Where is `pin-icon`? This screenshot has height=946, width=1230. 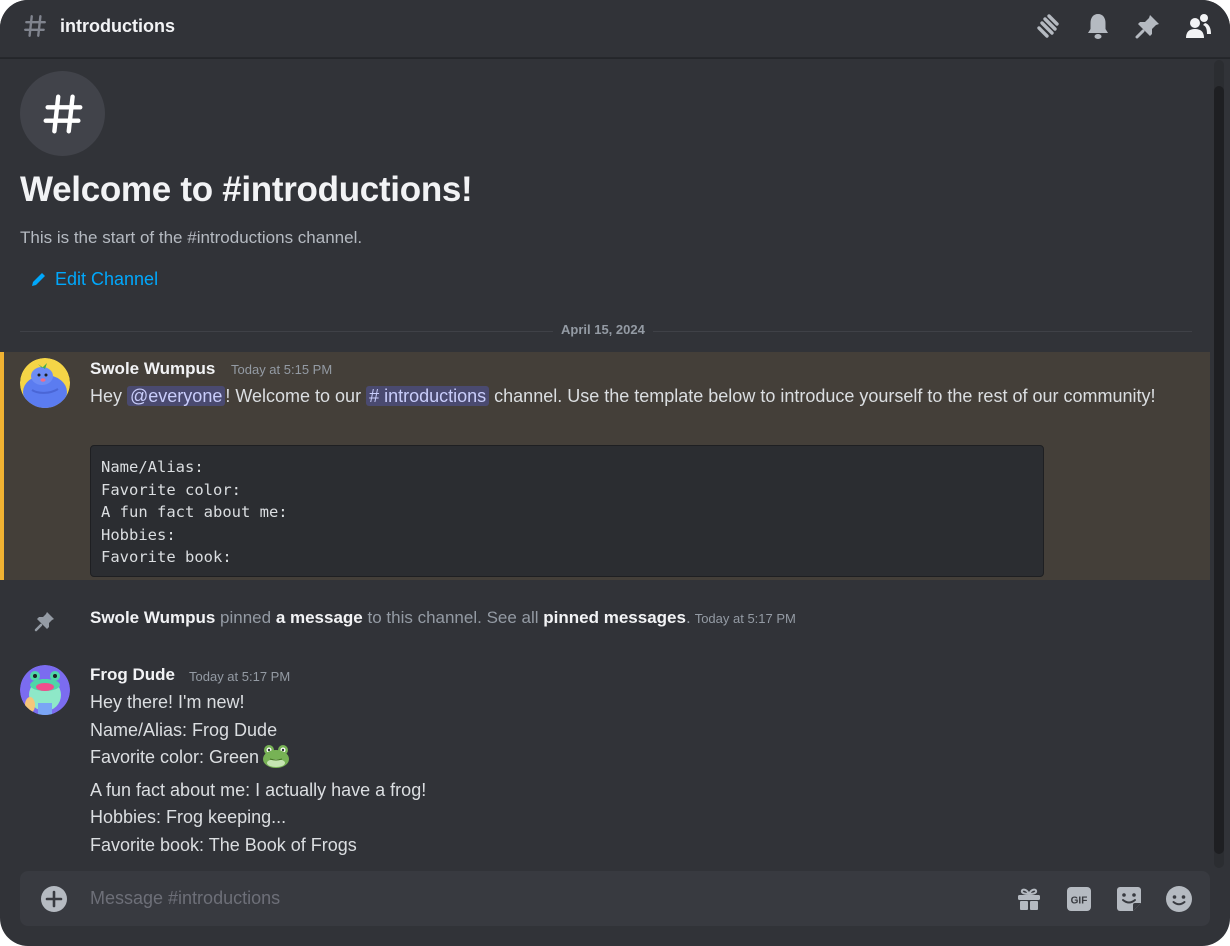
pin-icon is located at coordinates (44, 622).